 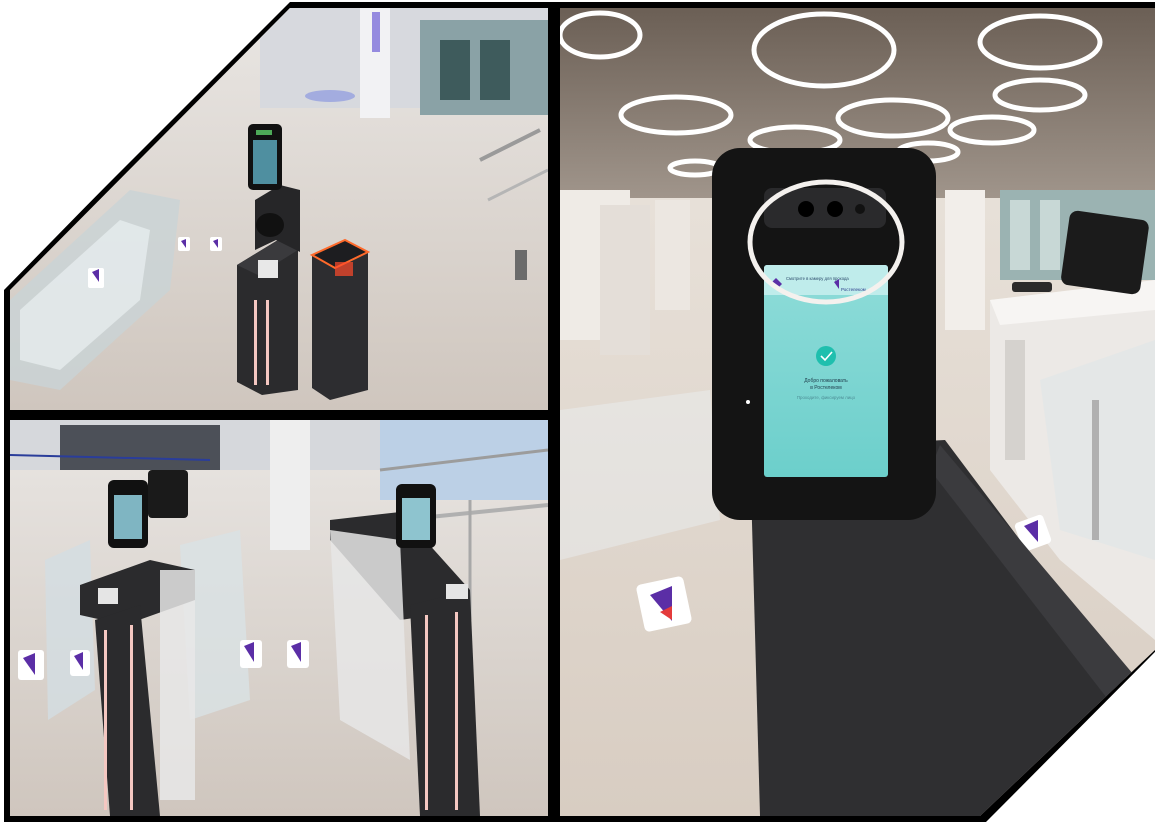 I want to click on screen-welcome-line2: в Ростелеком, so click(x=826, y=388).